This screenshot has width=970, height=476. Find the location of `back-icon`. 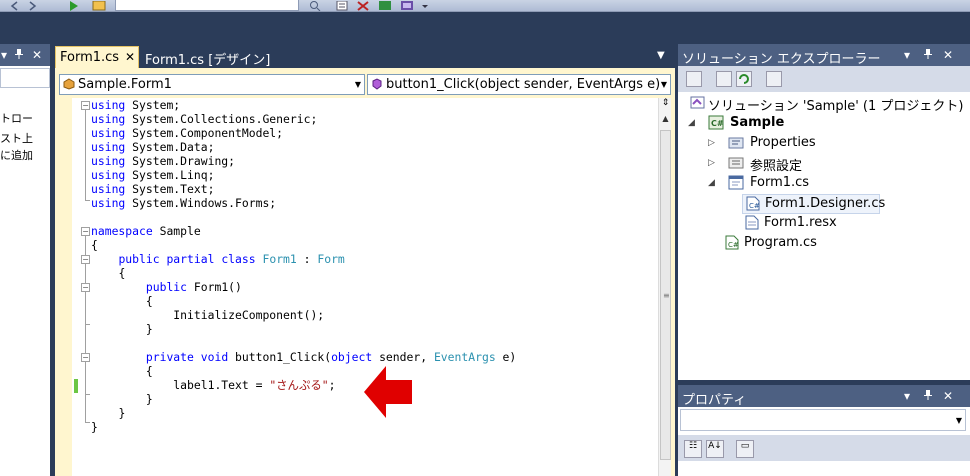

back-icon is located at coordinates (15, 5).